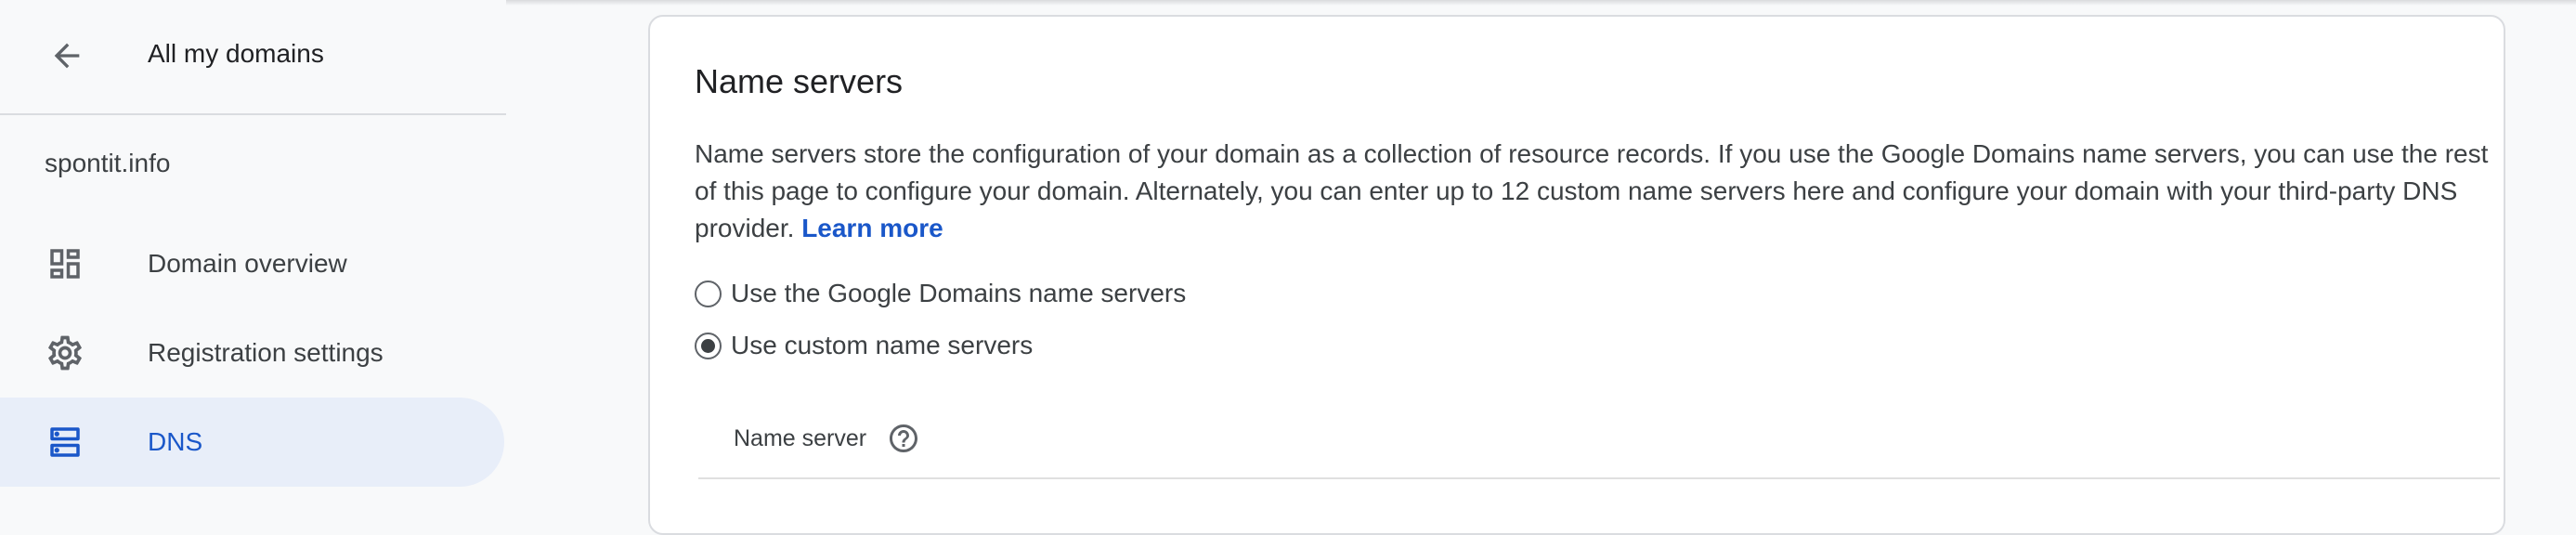 Image resolution: width=2576 pixels, height=535 pixels. I want to click on sidebar-item-label: Domain overview, so click(247, 263).